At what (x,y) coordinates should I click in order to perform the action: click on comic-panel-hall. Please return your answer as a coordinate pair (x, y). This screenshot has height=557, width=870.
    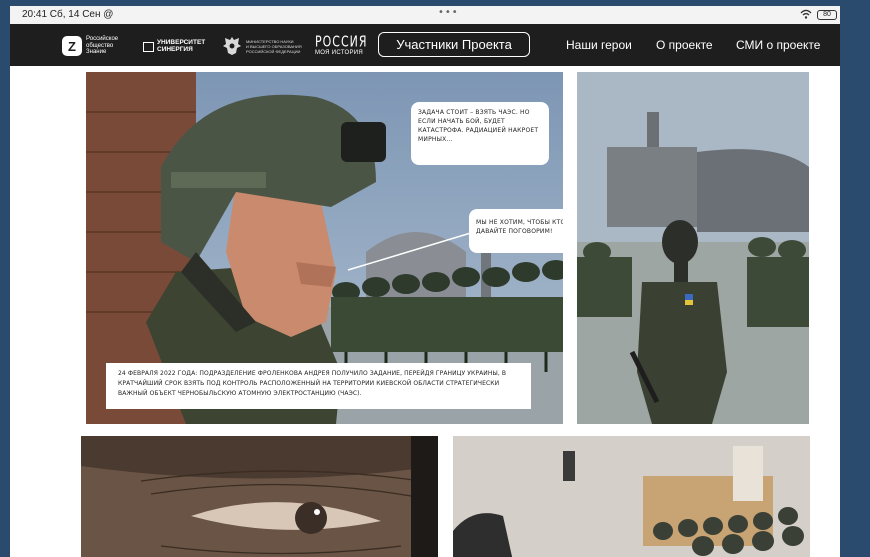
    Looking at the image, I should click on (631, 496).